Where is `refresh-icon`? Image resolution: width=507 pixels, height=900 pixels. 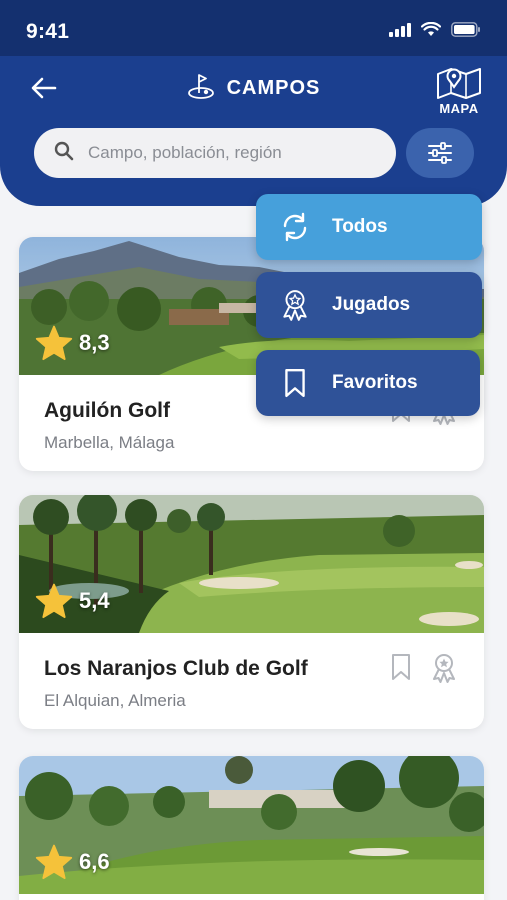 refresh-icon is located at coordinates (295, 227).